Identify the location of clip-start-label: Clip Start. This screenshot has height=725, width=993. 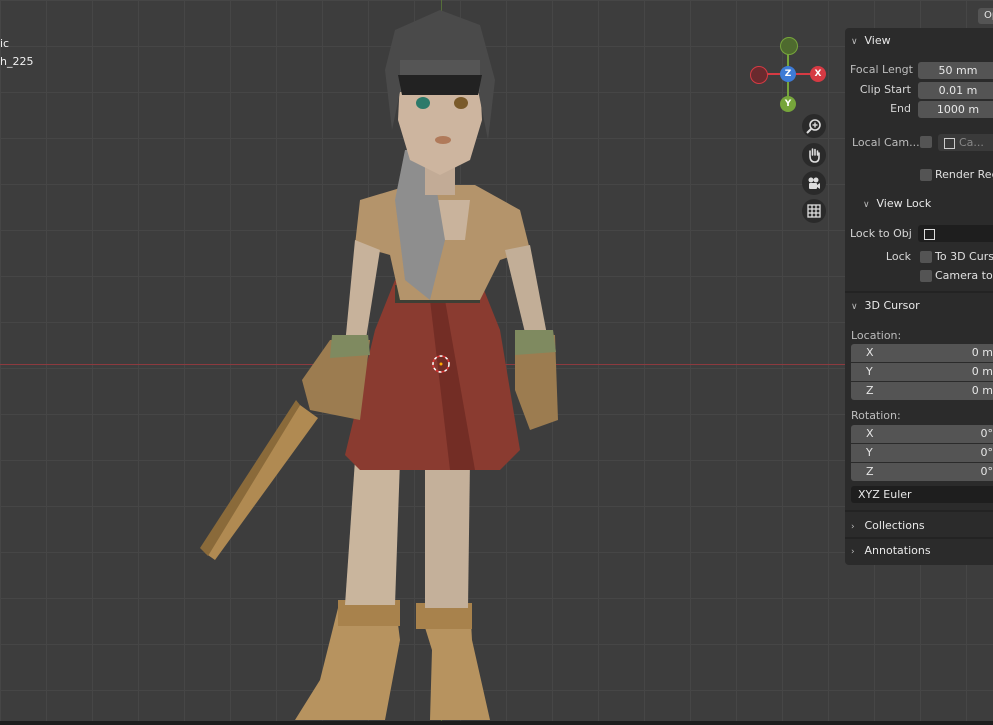
(885, 89).